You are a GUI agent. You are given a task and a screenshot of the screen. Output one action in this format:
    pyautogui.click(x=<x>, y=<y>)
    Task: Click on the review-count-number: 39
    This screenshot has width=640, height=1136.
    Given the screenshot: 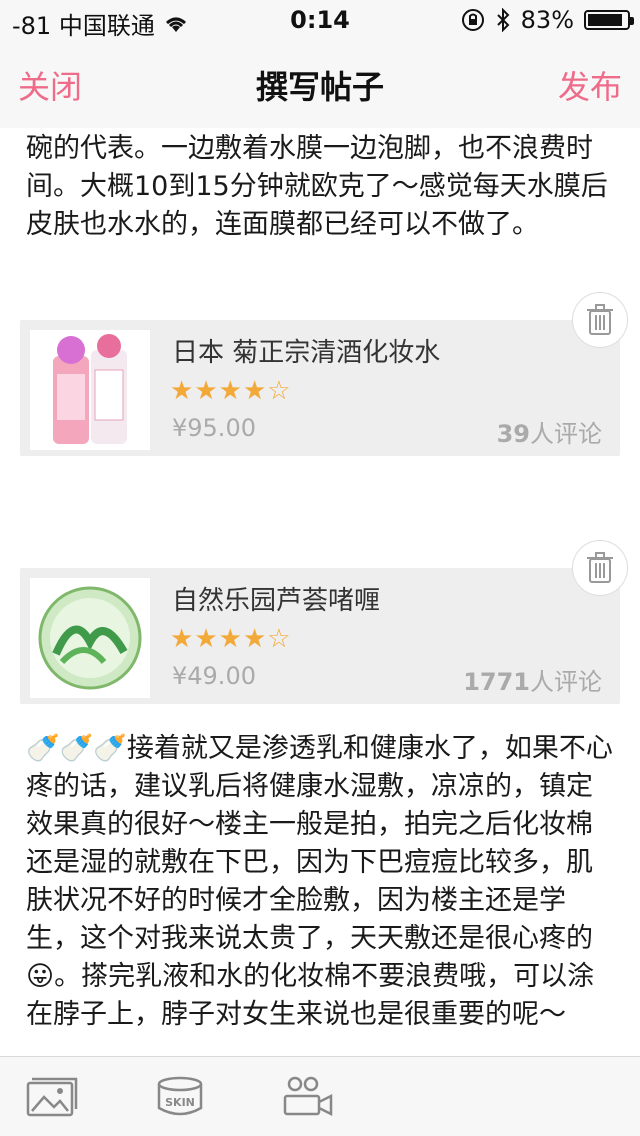 What is the action you would take?
    pyautogui.click(x=513, y=434)
    